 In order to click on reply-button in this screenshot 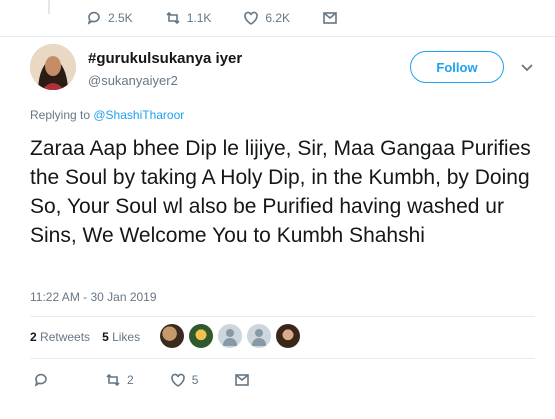, I will do `click(44, 380)`.